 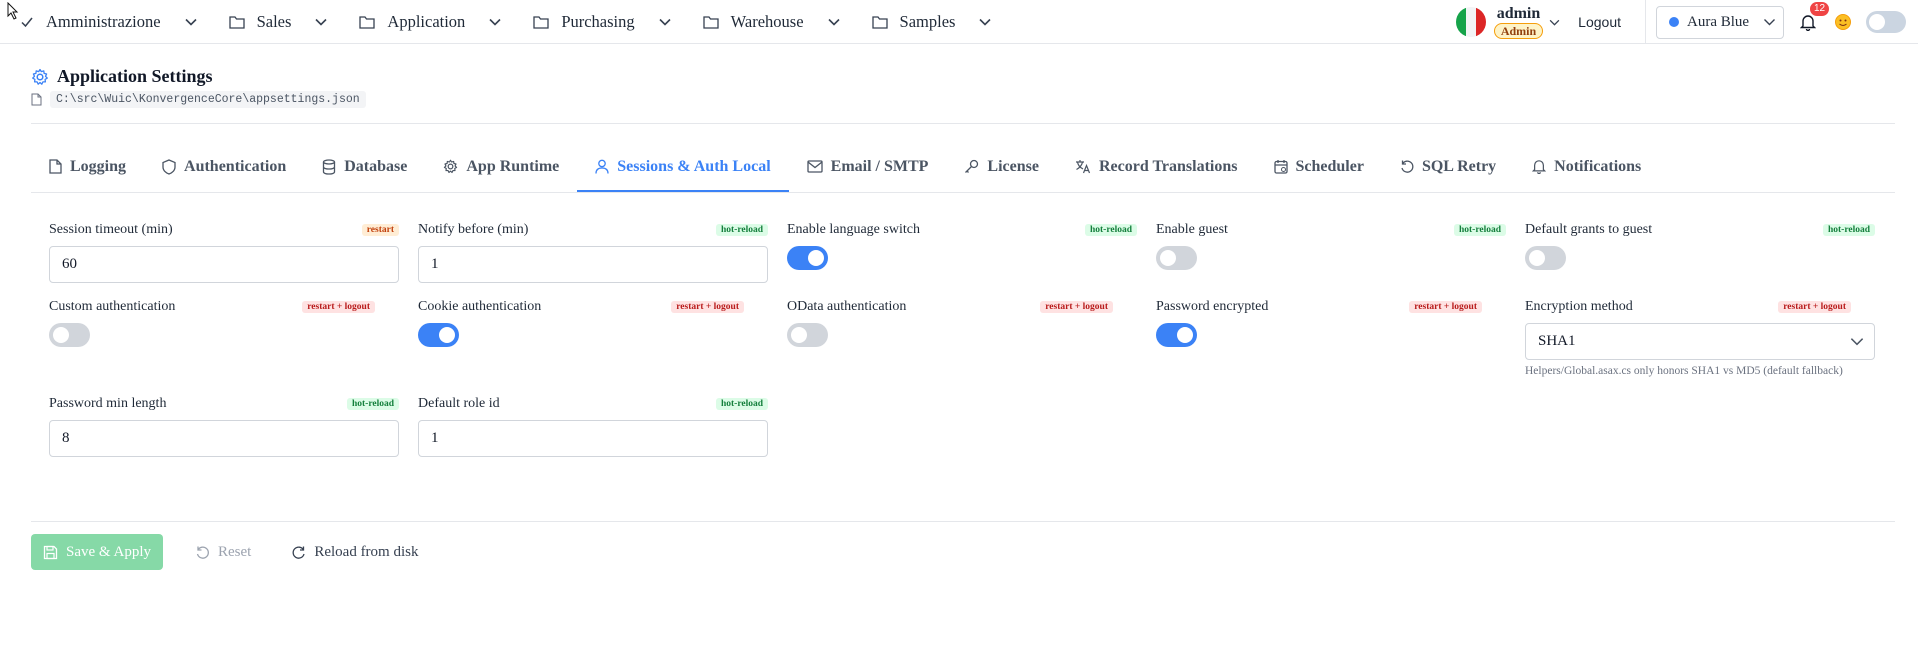 I want to click on encryption-method-select: SHA1, so click(x=1700, y=341).